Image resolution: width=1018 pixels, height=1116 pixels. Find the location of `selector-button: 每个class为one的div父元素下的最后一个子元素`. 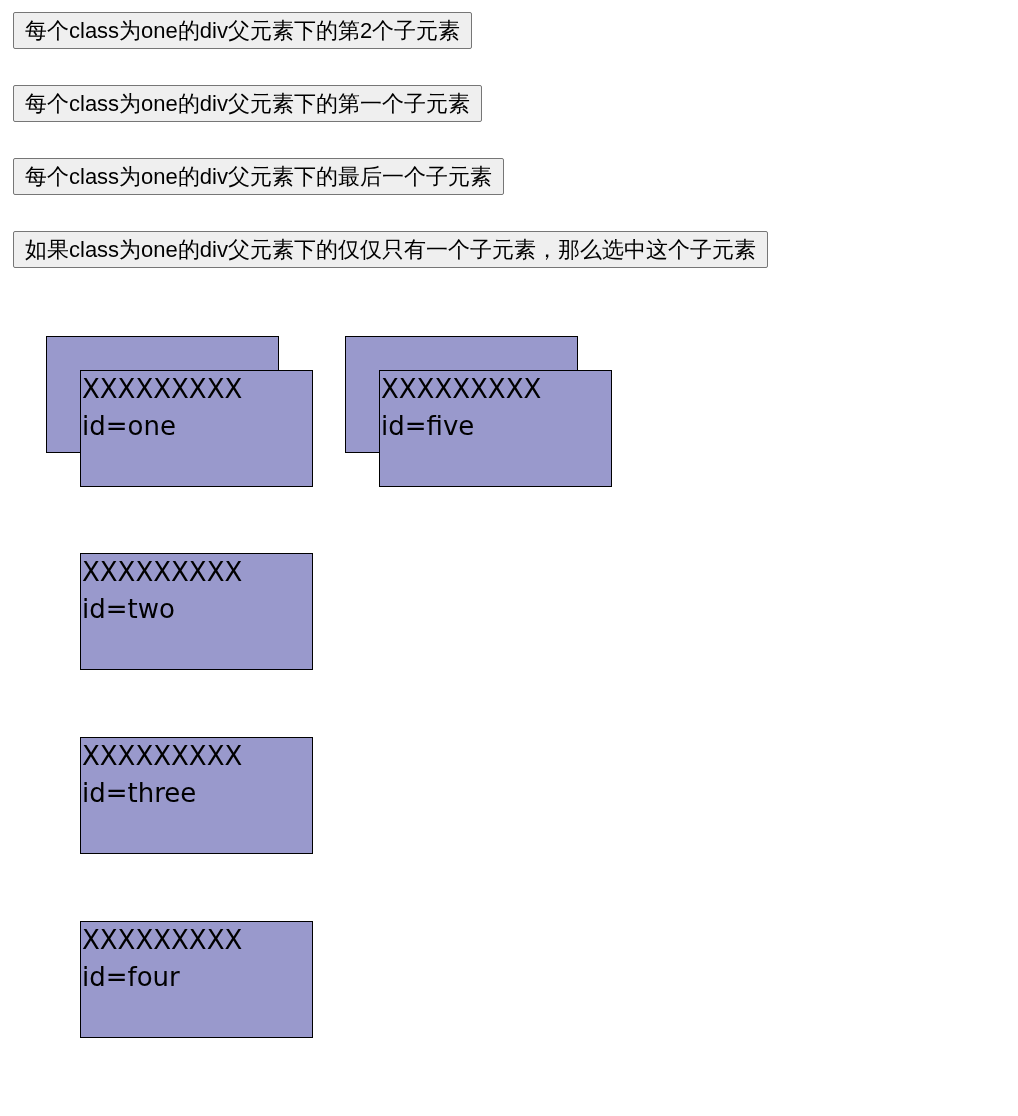

selector-button: 每个class为one的div父元素下的最后一个子元素 is located at coordinates (258, 176).